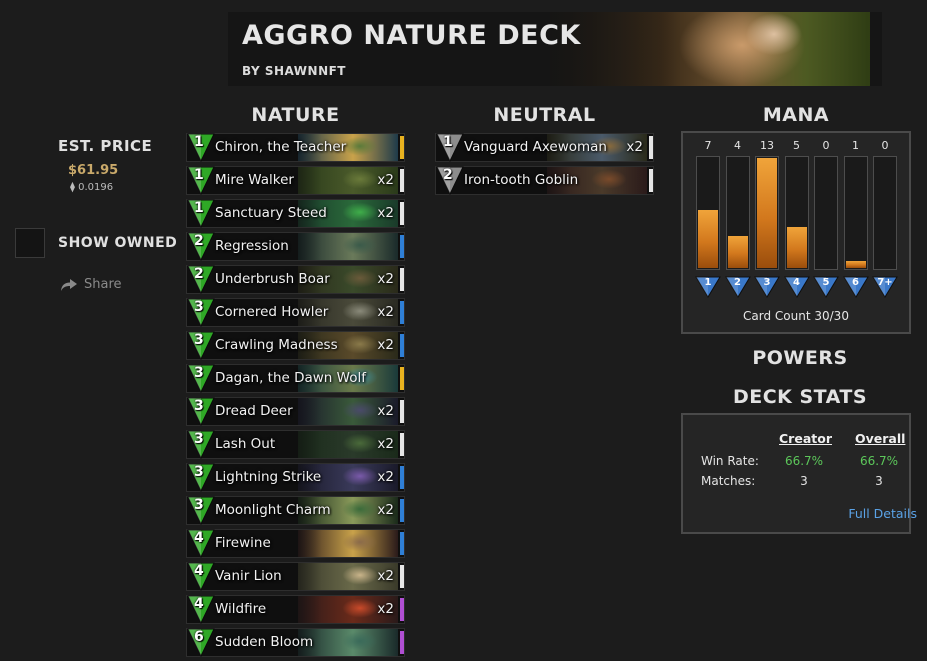  Describe the element at coordinates (521, 180) in the screenshot. I see `card-name: Iron-tooth Goblin` at that location.